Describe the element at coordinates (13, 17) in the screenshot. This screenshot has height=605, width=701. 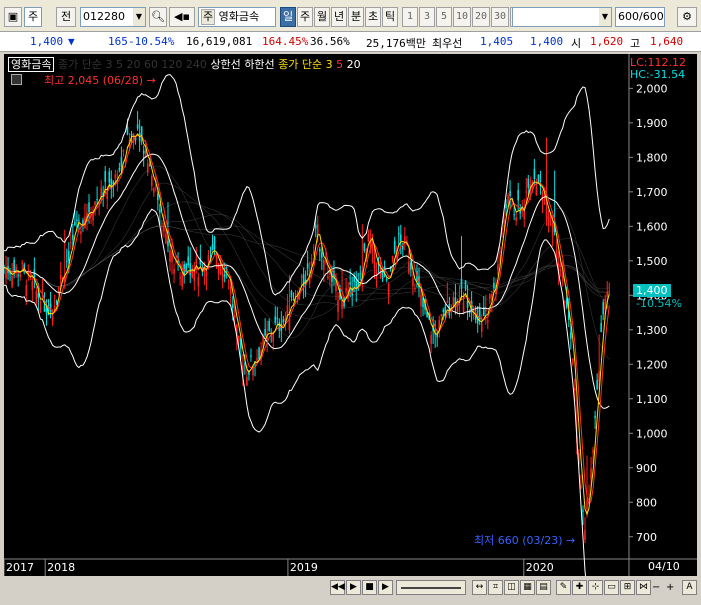
I see `window-menu-icon: ▣` at that location.